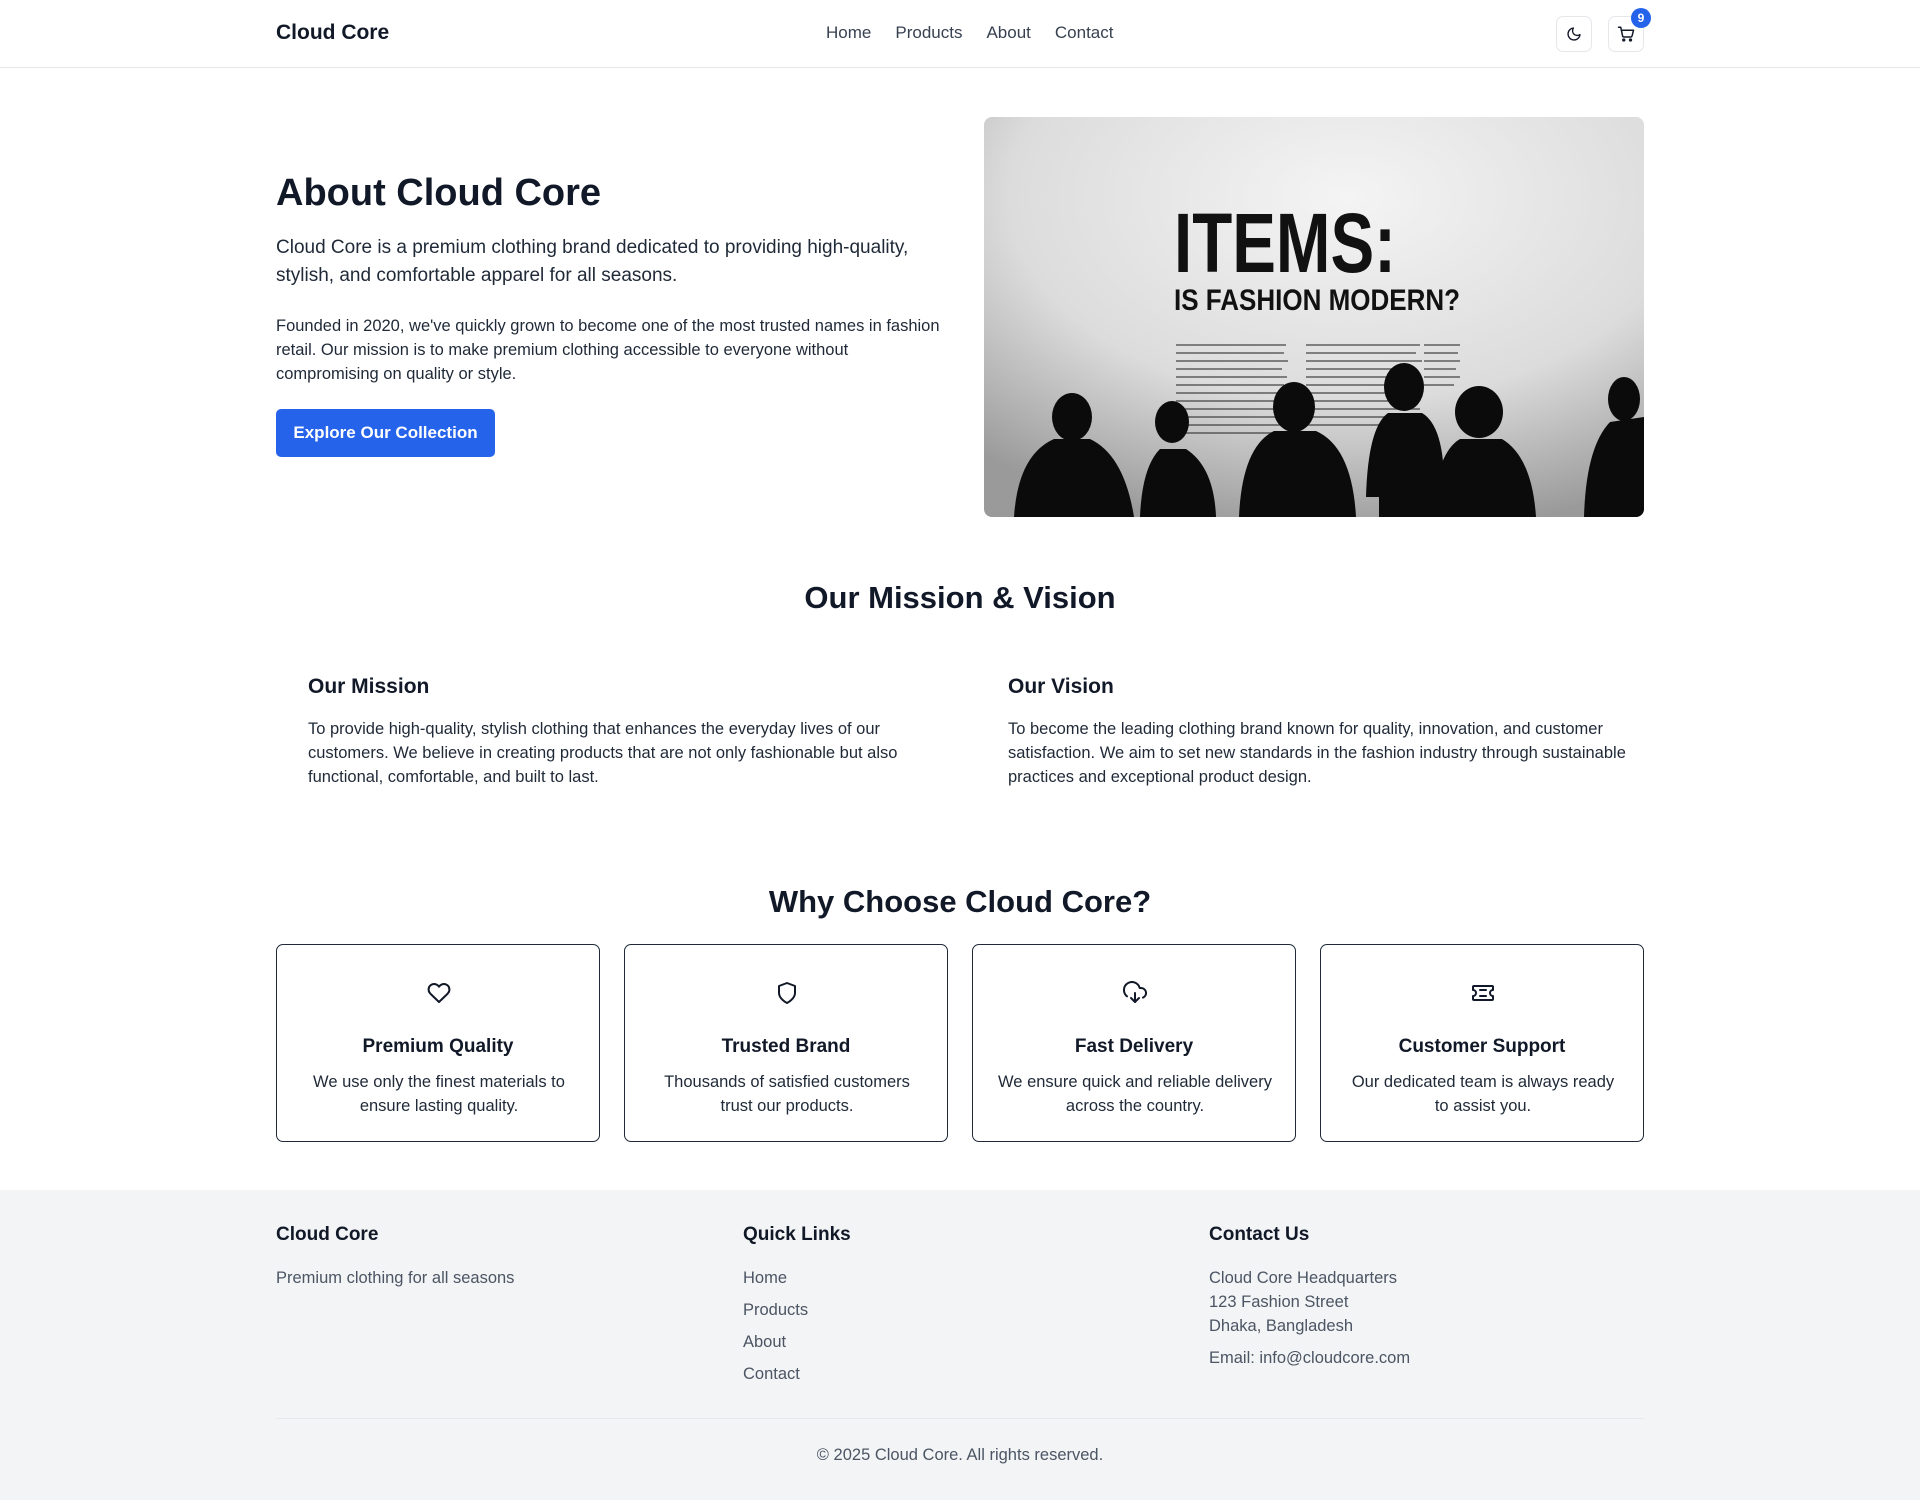 The image size is (1920, 1500). Describe the element at coordinates (771, 1374) in the screenshot. I see `footer-link-contact: Contact` at that location.